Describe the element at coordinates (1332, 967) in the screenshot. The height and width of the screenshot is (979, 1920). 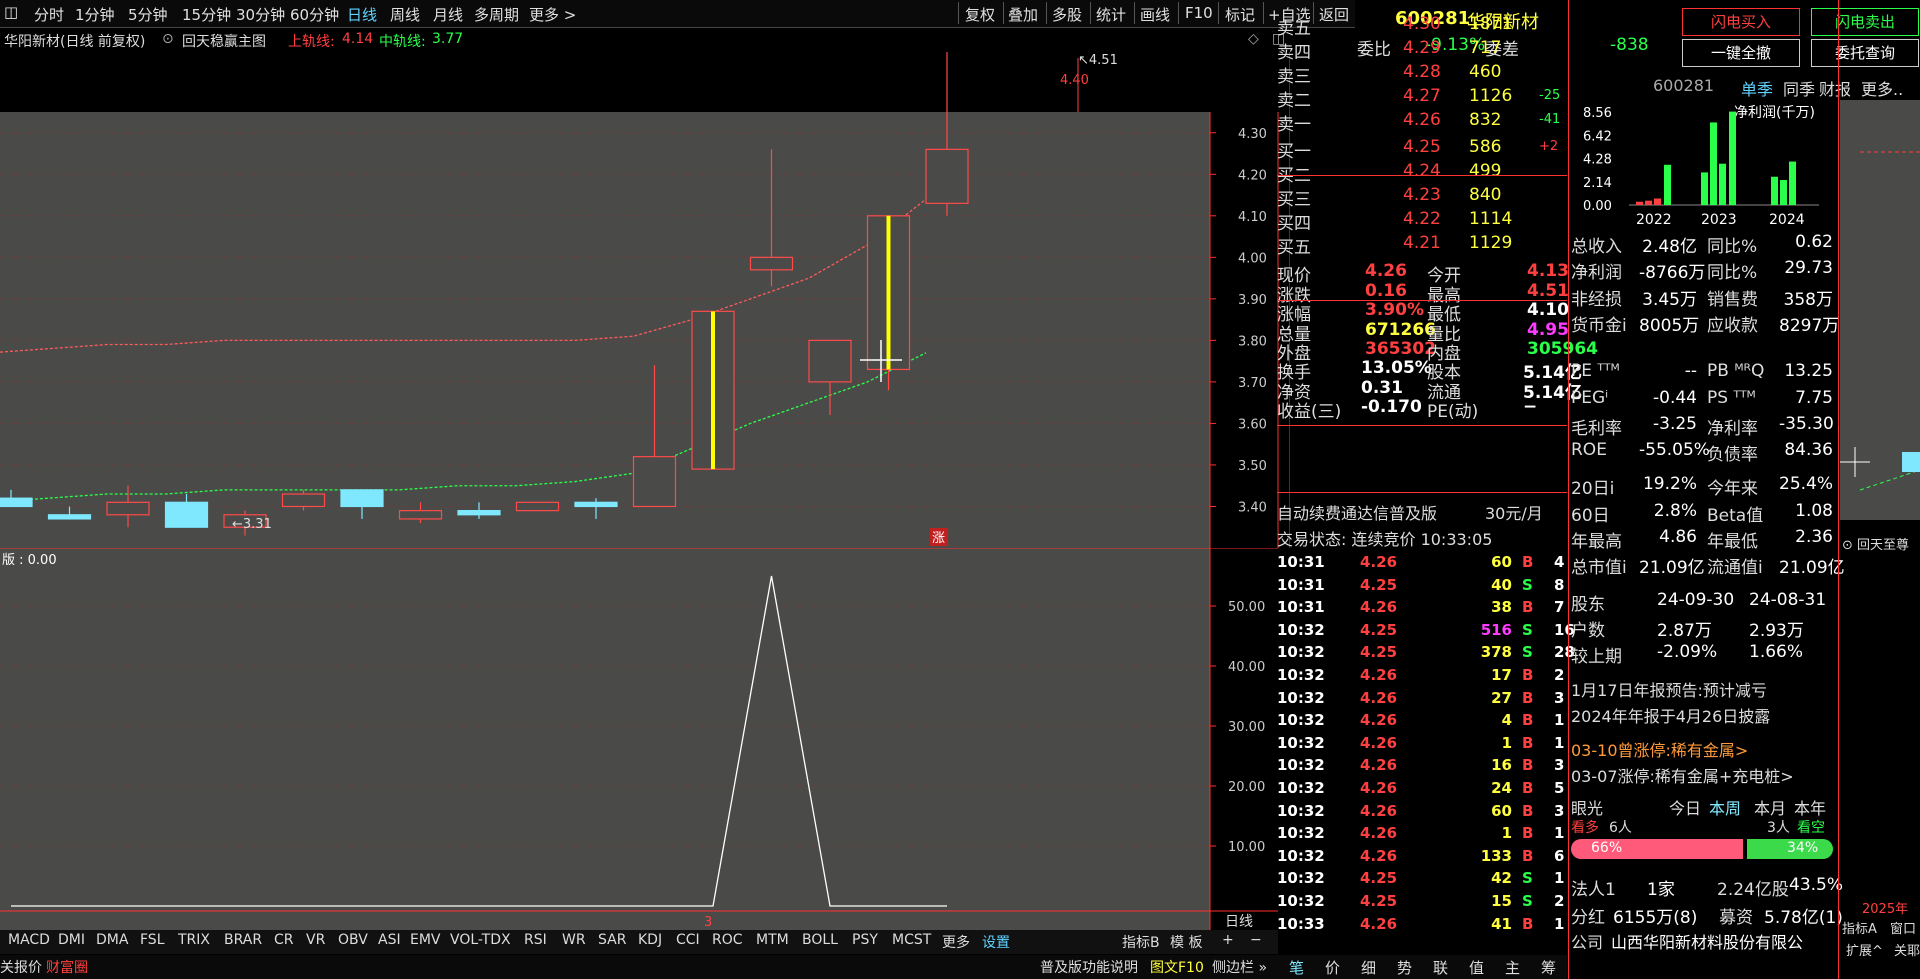
I see `tick-tab: 价` at that location.